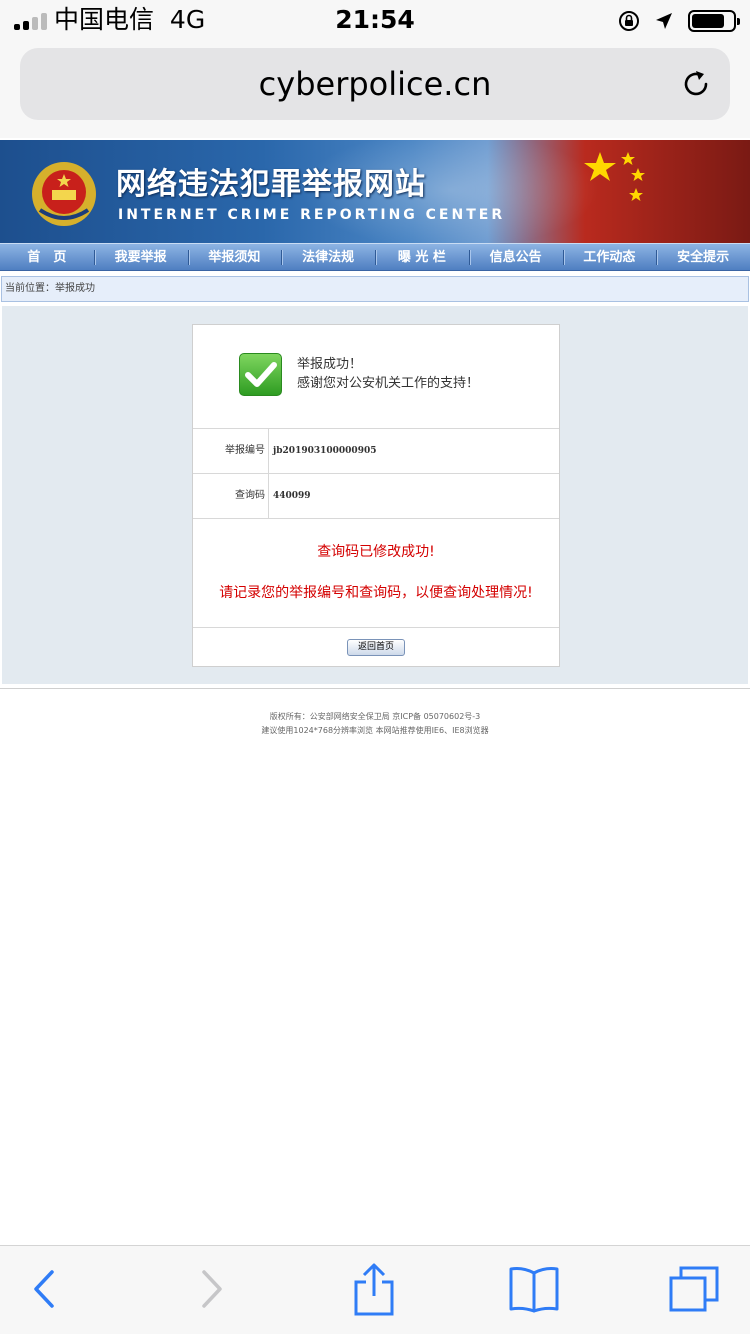 This screenshot has width=750, height=1334. Describe the element at coordinates (231, 451) in the screenshot. I see `report-number-label: 举报编号` at that location.